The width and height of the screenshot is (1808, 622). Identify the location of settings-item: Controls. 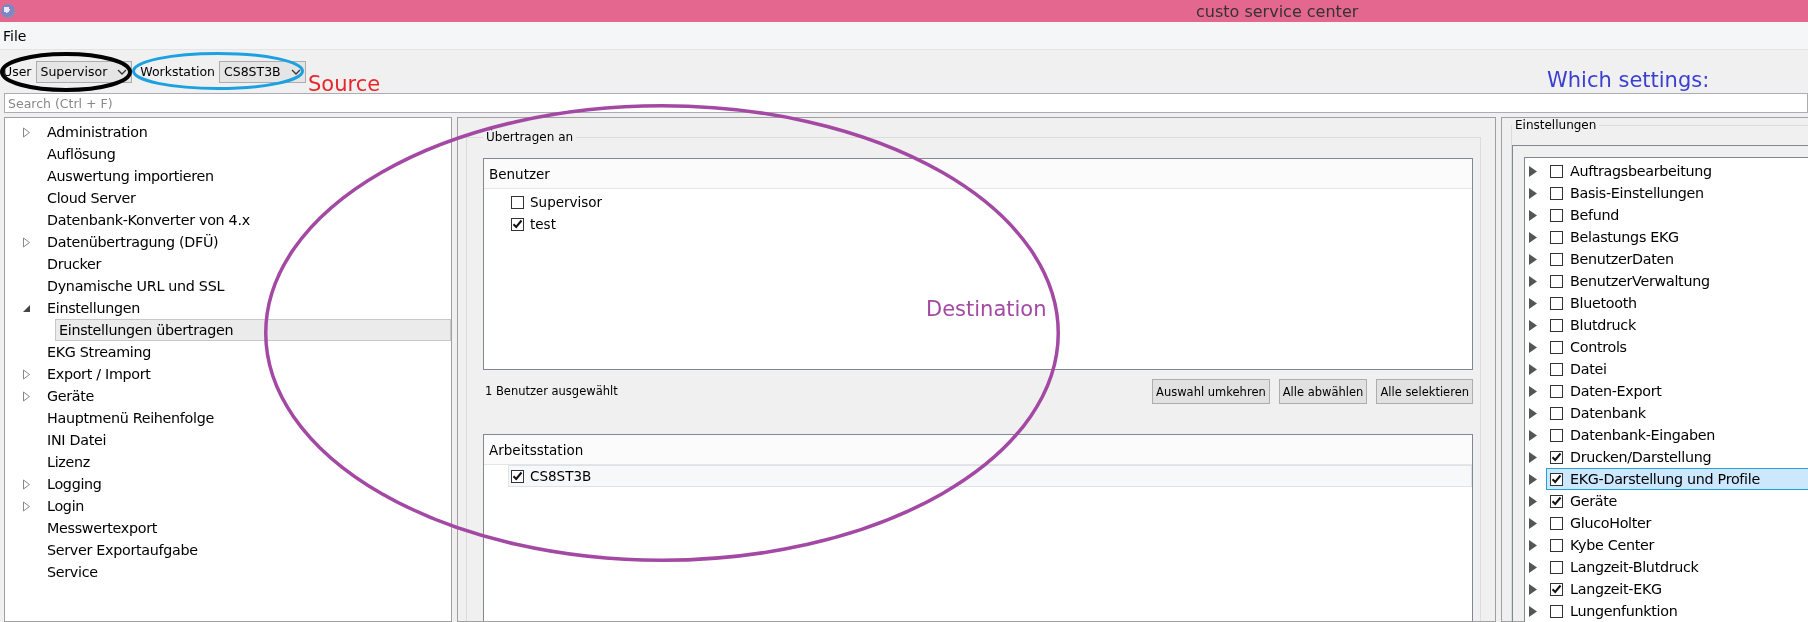
(1677, 347).